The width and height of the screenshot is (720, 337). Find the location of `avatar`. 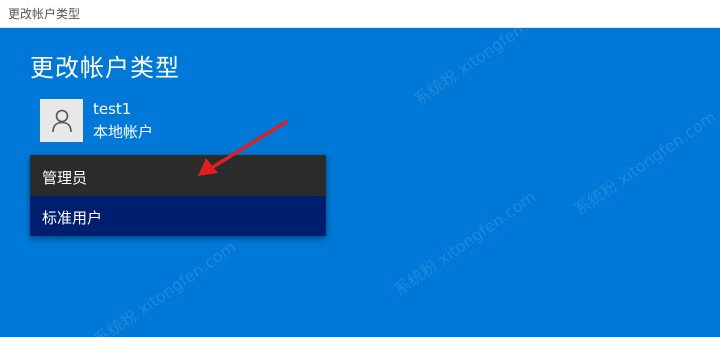

avatar is located at coordinates (61, 120).